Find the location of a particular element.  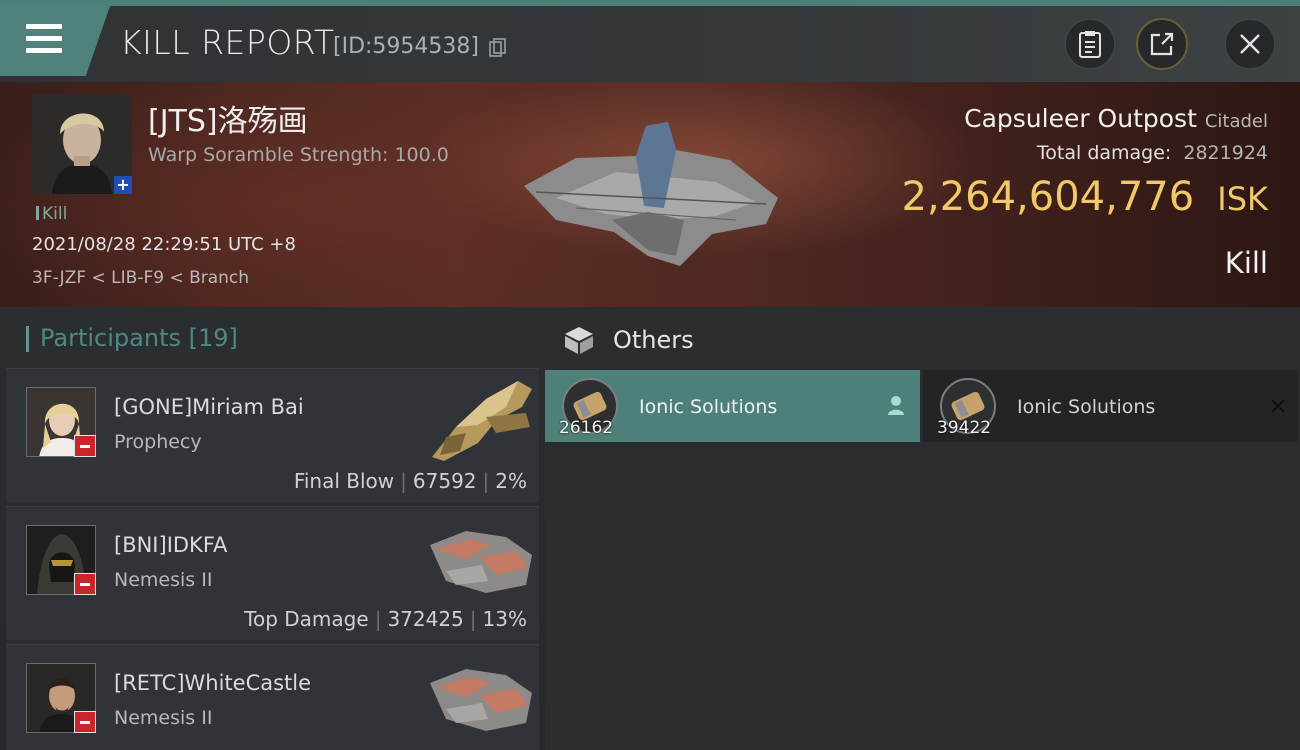

warp-scramble-strength: Warp Soramble Strength: 100.0 is located at coordinates (298, 155).